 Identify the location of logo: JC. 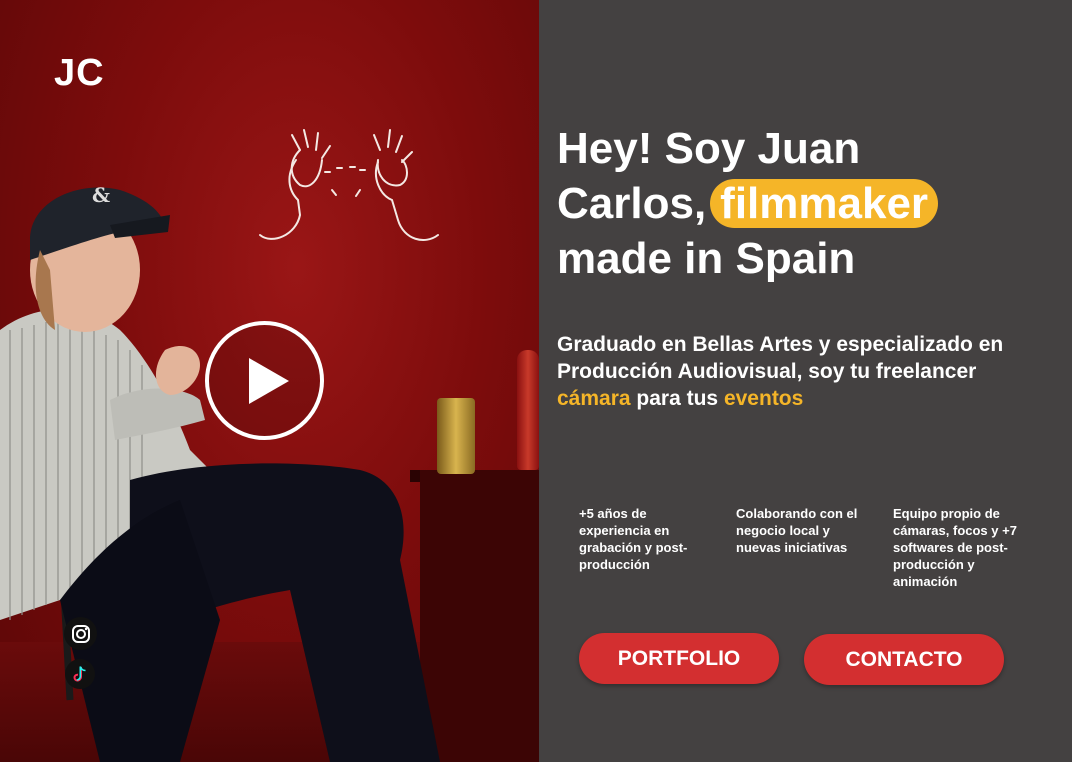
(79, 73).